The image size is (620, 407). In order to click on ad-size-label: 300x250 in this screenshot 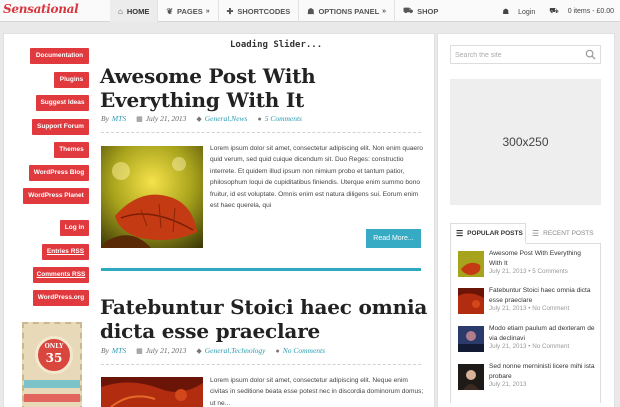, I will do `click(525, 142)`.